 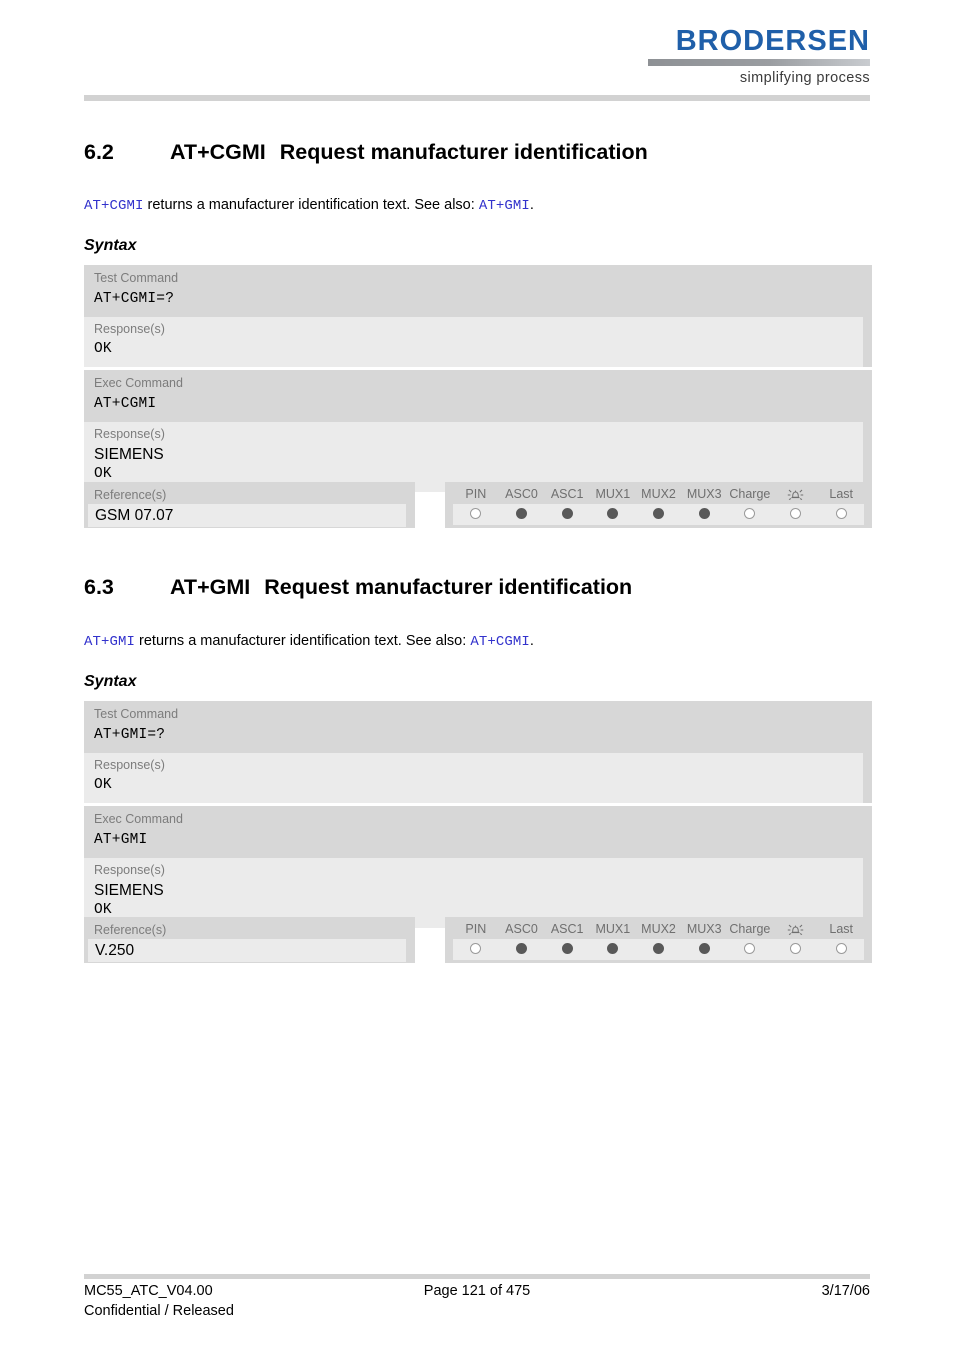 I want to click on test-command-block: Test Command AT+CGMI=? Response(s) OK, so click(x=478, y=316).